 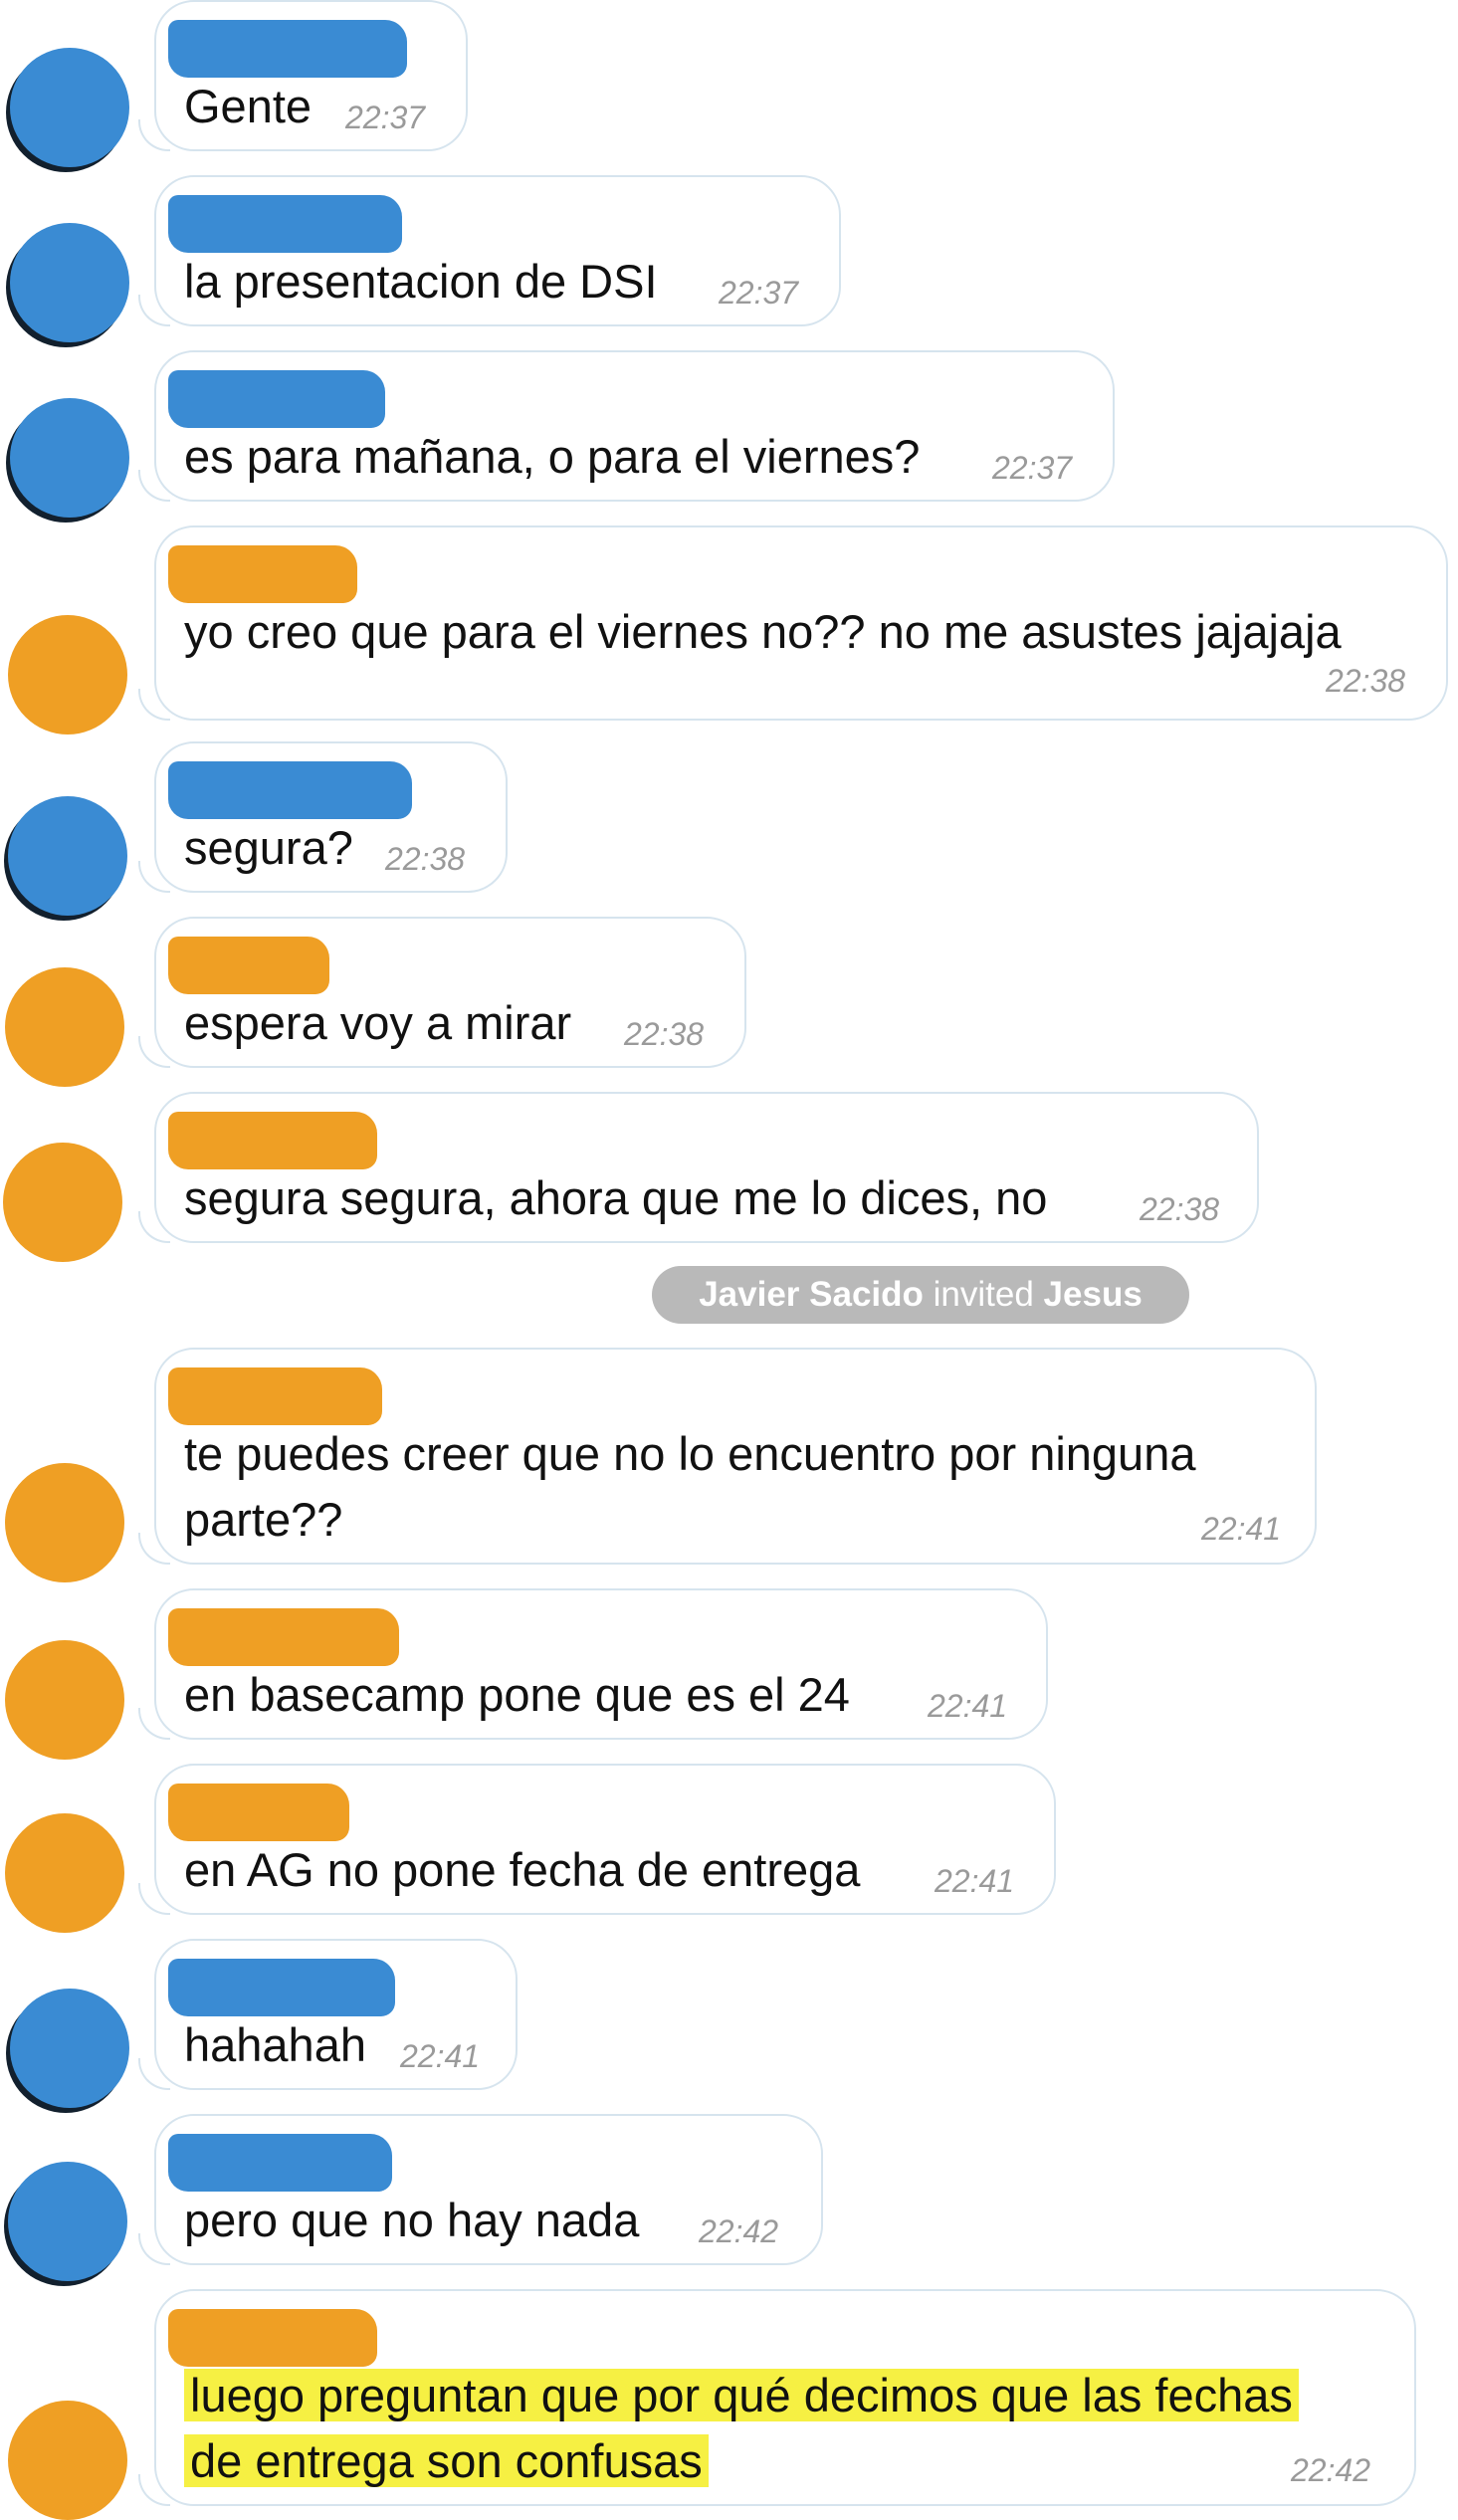 I want to click on service-action: invited, so click(x=984, y=1294).